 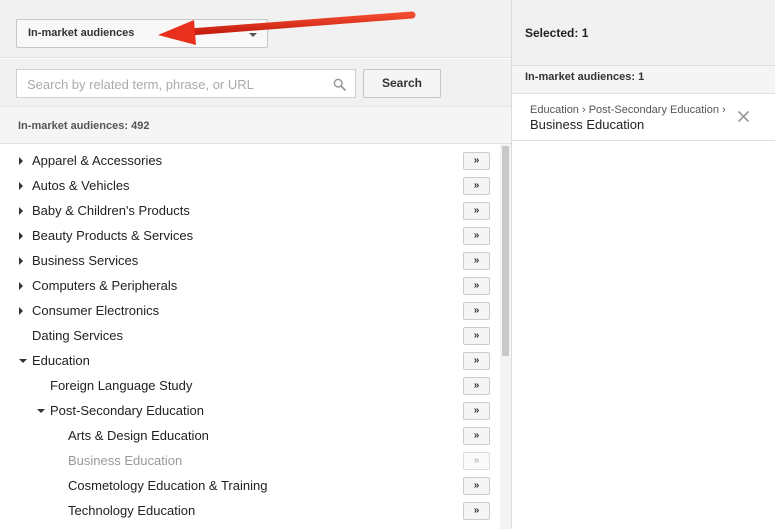 I want to click on list-item-label: Business Services, so click(x=85, y=260).